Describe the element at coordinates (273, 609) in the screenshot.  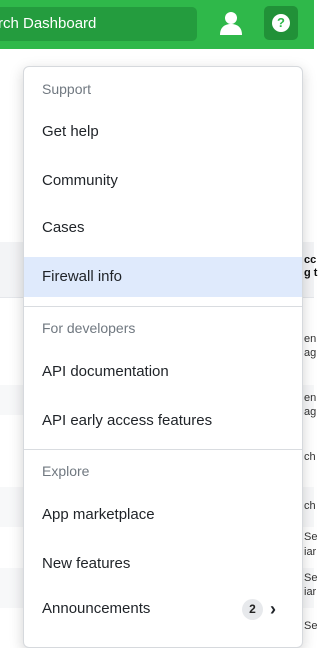
I see `chevron-right-icon: ›` at that location.